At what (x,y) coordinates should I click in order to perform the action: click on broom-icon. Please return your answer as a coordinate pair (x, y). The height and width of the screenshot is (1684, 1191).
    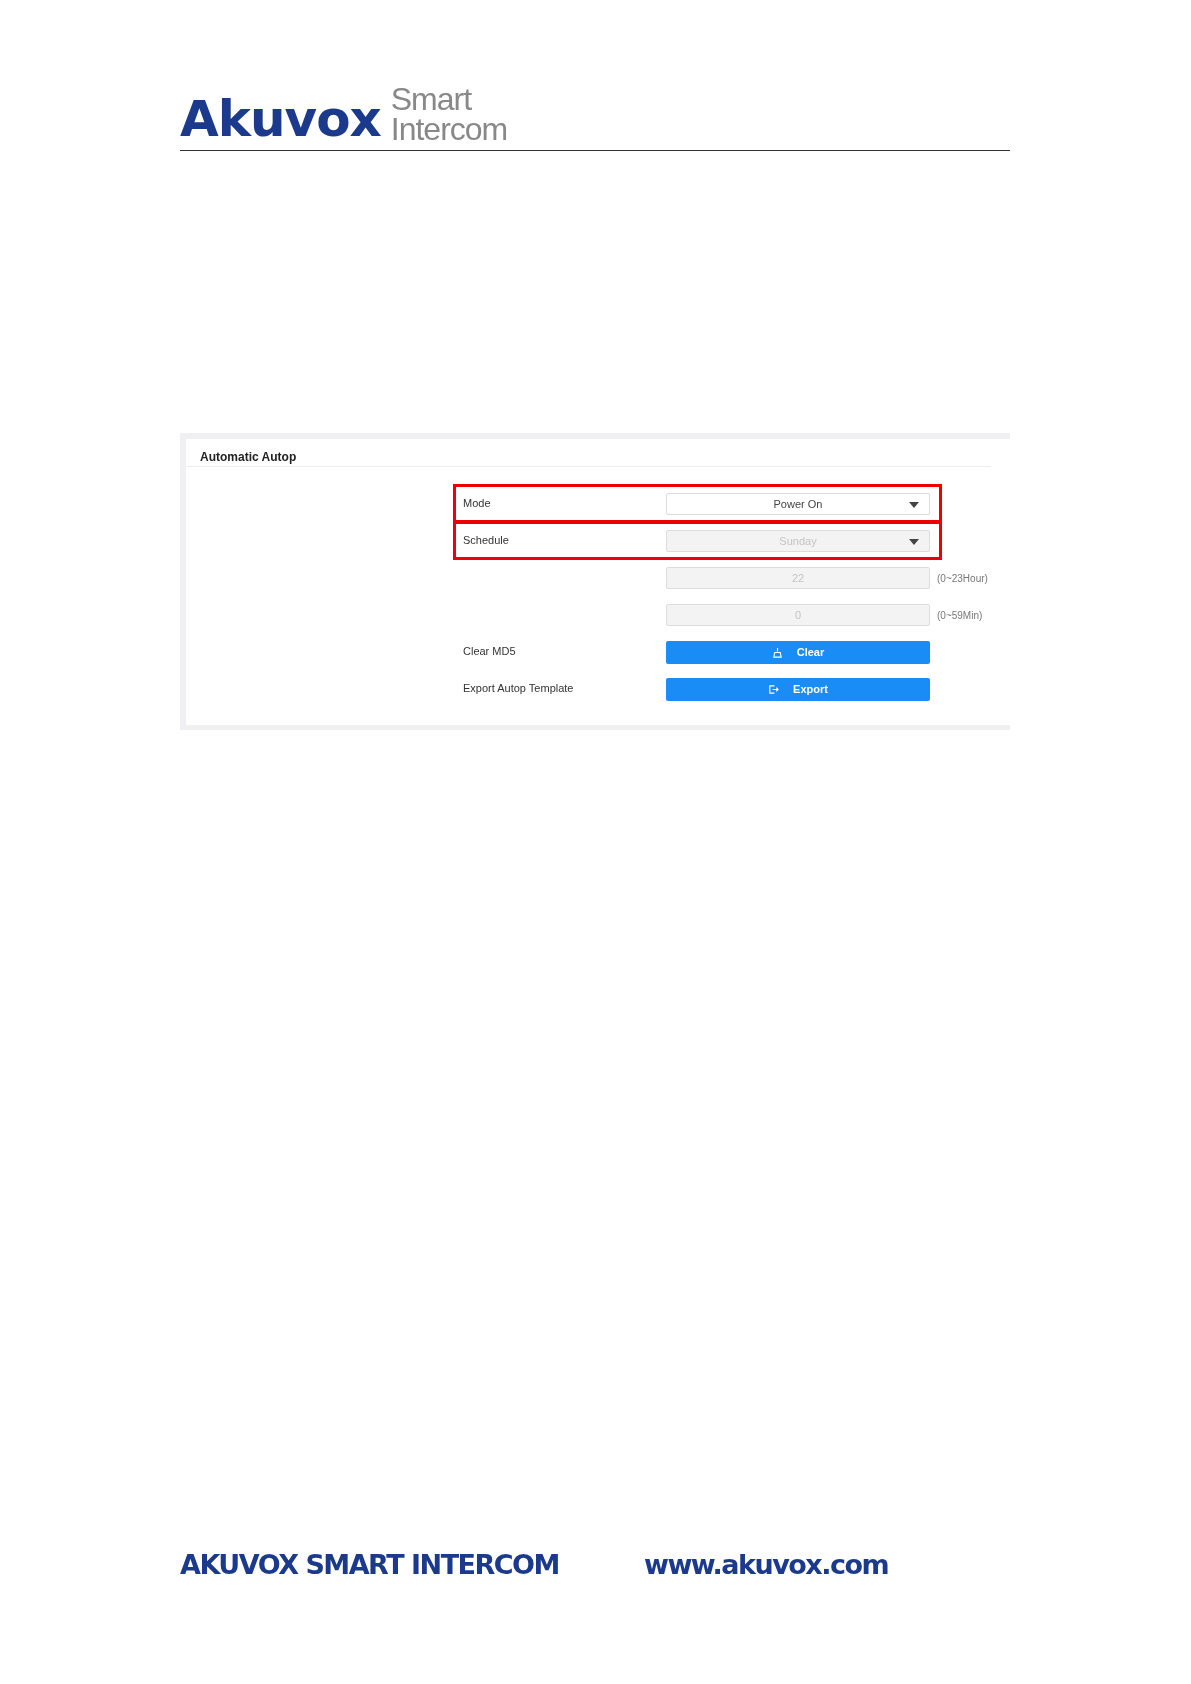
    Looking at the image, I should click on (777, 652).